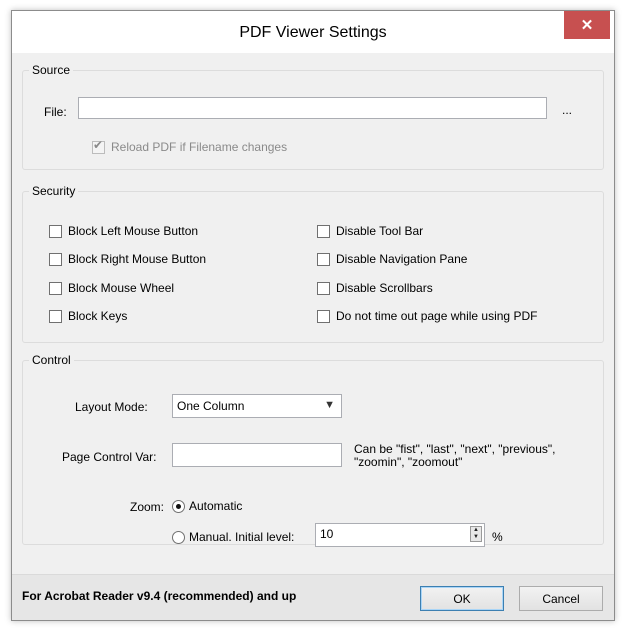 The image size is (628, 633). I want to click on zoom-automatic-label: Automatic, so click(216, 506).